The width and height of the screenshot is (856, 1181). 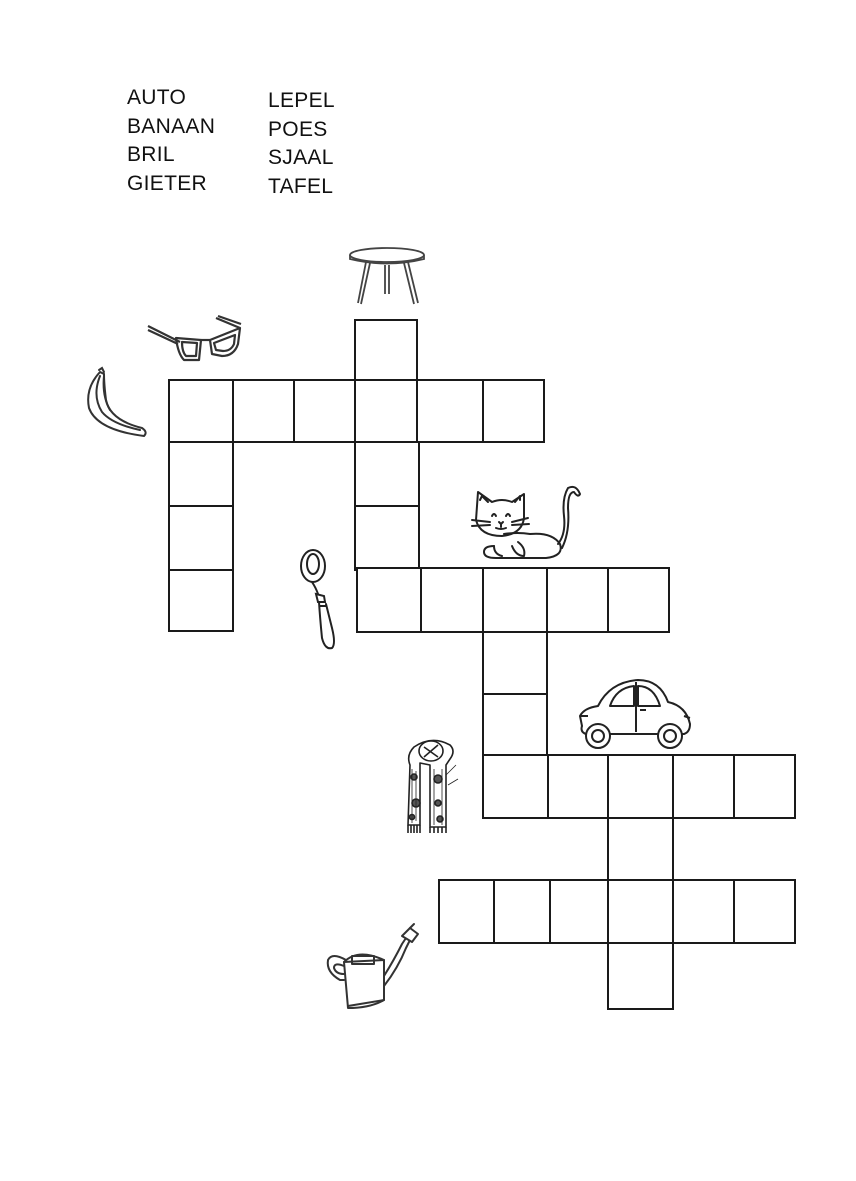 I want to click on word-item: LEPEL, so click(x=301, y=100).